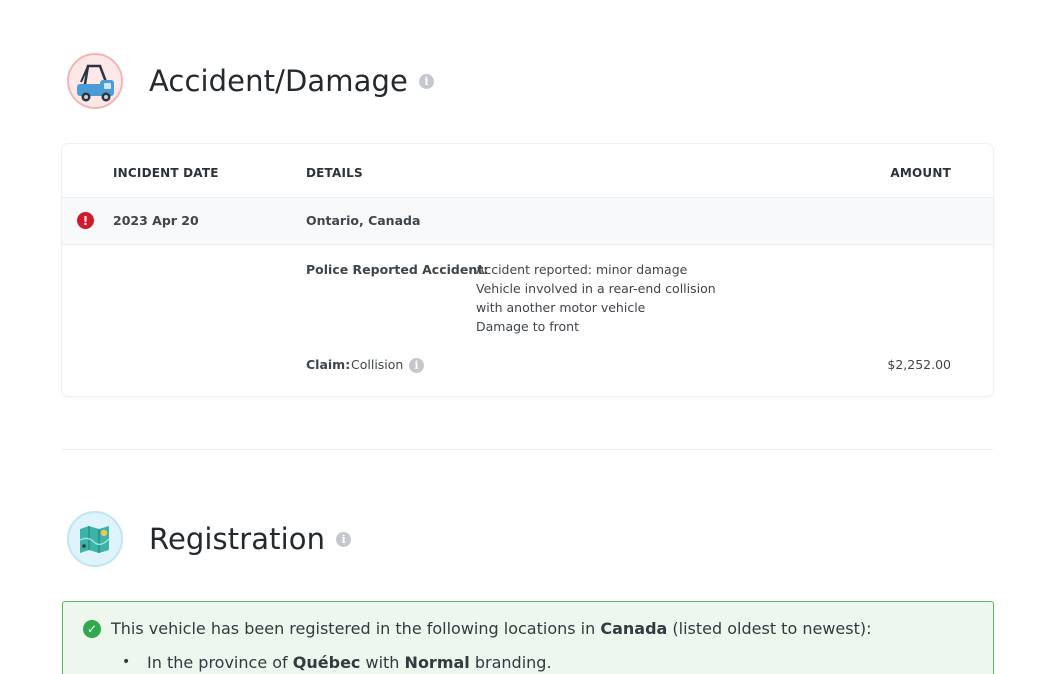  What do you see at coordinates (237, 539) in the screenshot?
I see `registration-section-title: Registration` at bounding box center [237, 539].